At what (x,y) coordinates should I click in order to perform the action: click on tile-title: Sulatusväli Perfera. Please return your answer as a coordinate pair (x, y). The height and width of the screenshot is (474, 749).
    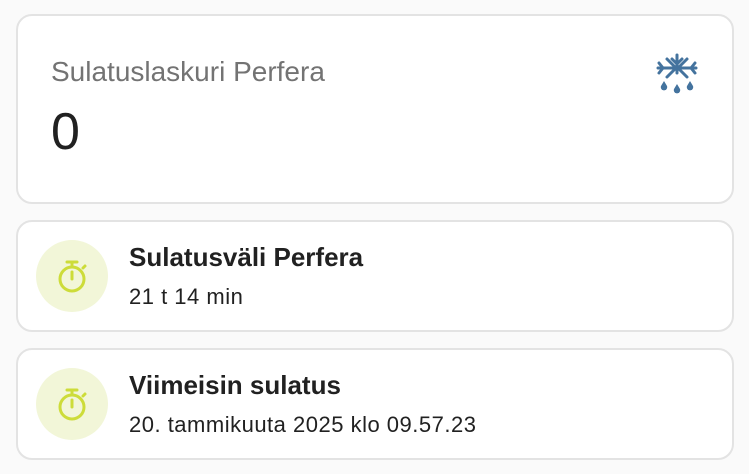
    Looking at the image, I should click on (246, 257).